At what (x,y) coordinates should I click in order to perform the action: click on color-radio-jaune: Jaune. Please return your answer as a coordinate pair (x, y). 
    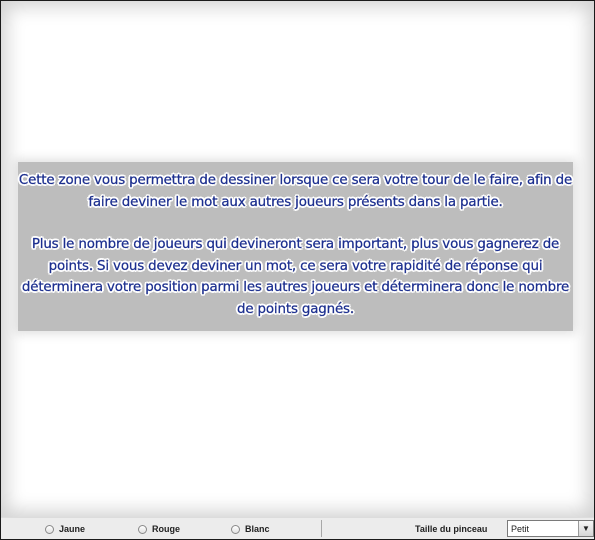
    Looking at the image, I should click on (65, 528).